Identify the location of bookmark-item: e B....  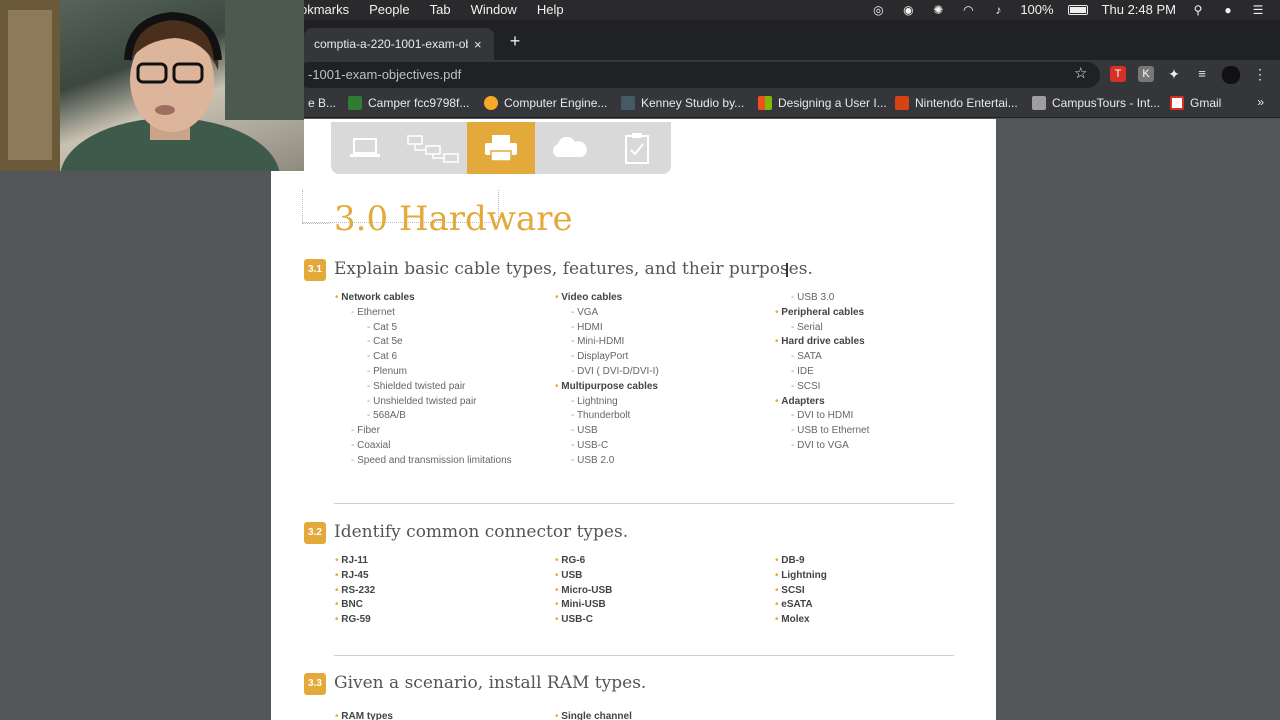
(322, 103).